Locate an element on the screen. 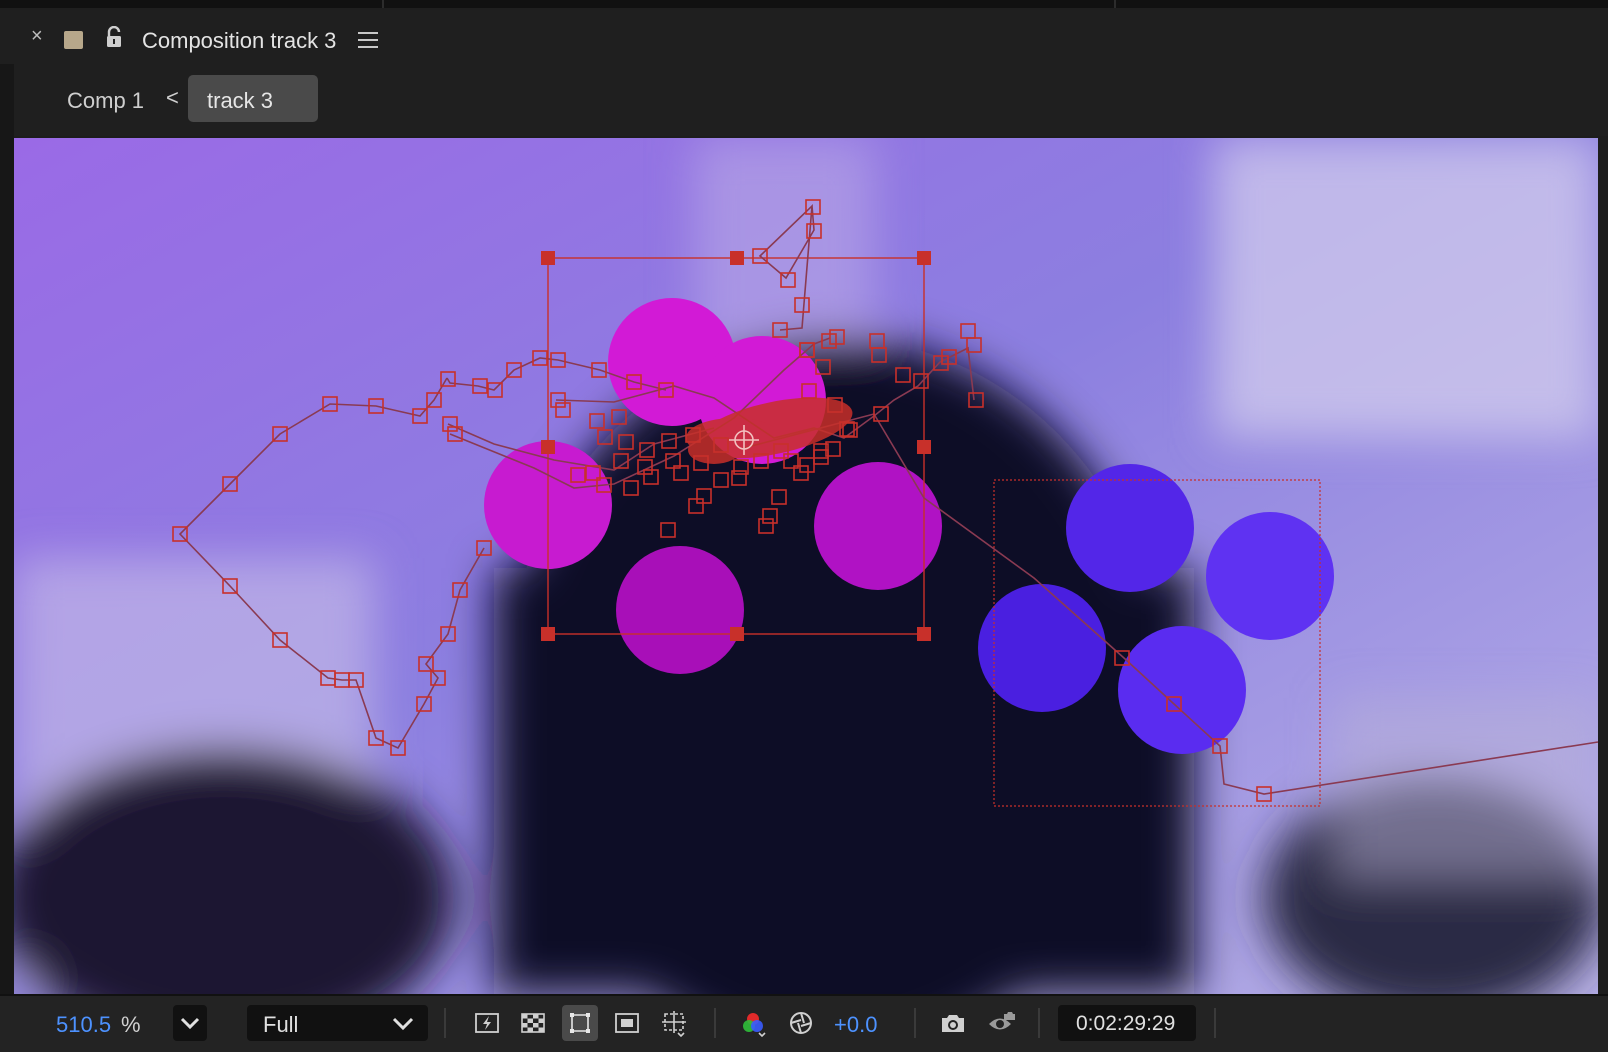  breadcrumb-label: track 3 is located at coordinates (240, 100).